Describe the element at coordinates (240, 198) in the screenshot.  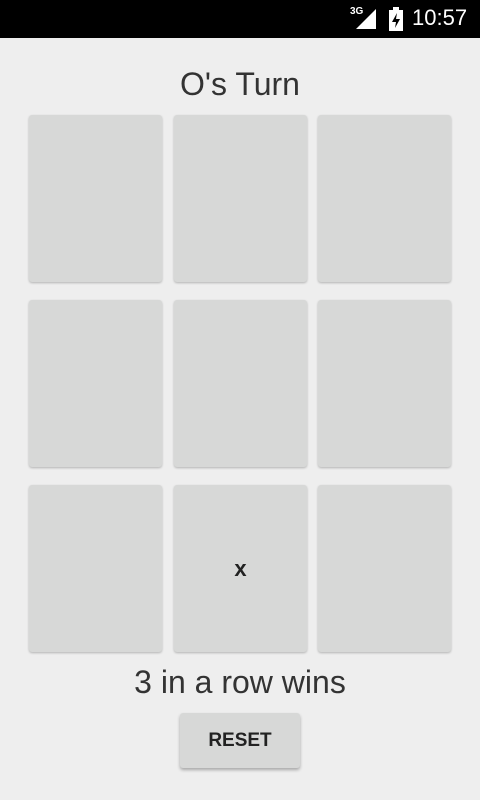
I see `board-cell-r1-c2` at that location.